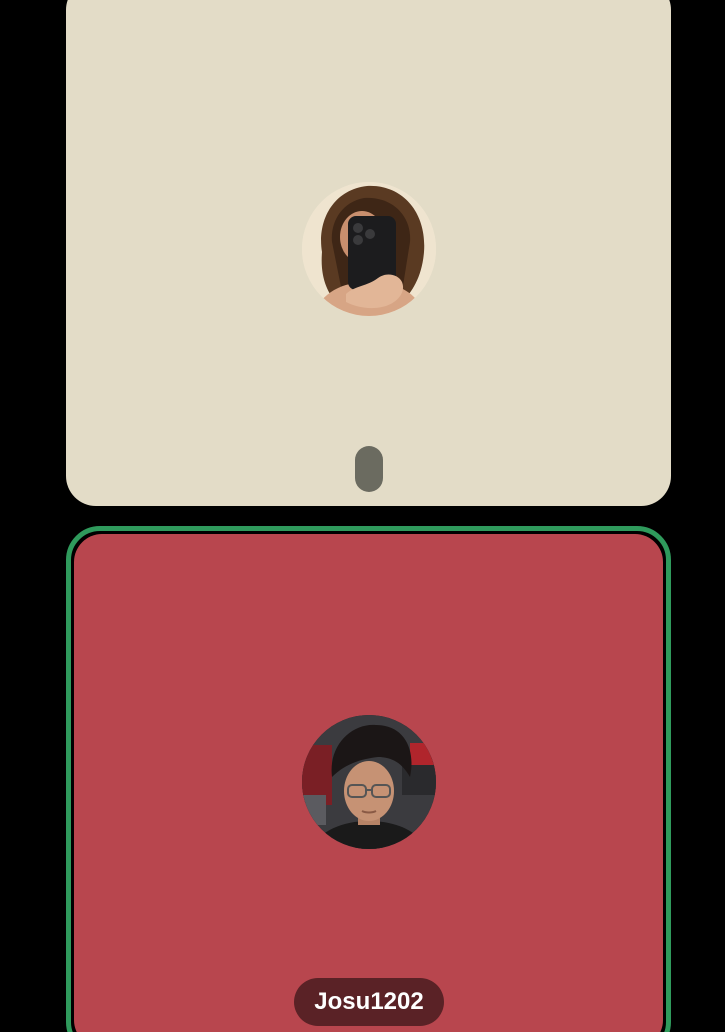  Describe the element at coordinates (369, 1002) in the screenshot. I see `participant-name-badge: Josu1202` at that location.